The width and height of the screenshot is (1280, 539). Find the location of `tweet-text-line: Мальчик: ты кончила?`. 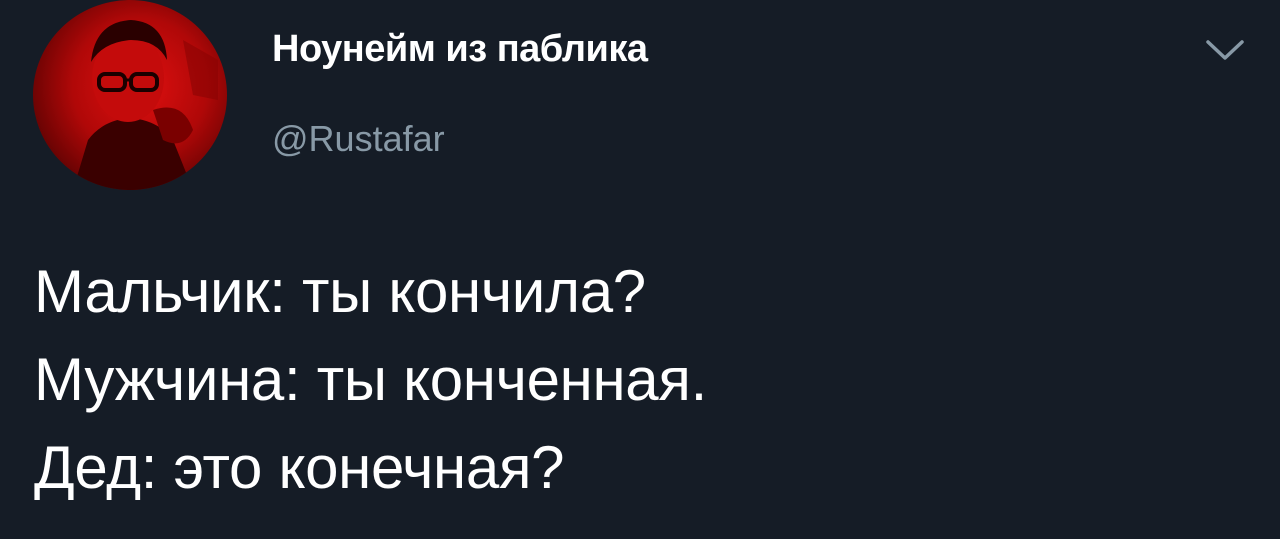

tweet-text-line: Мальчик: ты кончила? is located at coordinates (340, 291).